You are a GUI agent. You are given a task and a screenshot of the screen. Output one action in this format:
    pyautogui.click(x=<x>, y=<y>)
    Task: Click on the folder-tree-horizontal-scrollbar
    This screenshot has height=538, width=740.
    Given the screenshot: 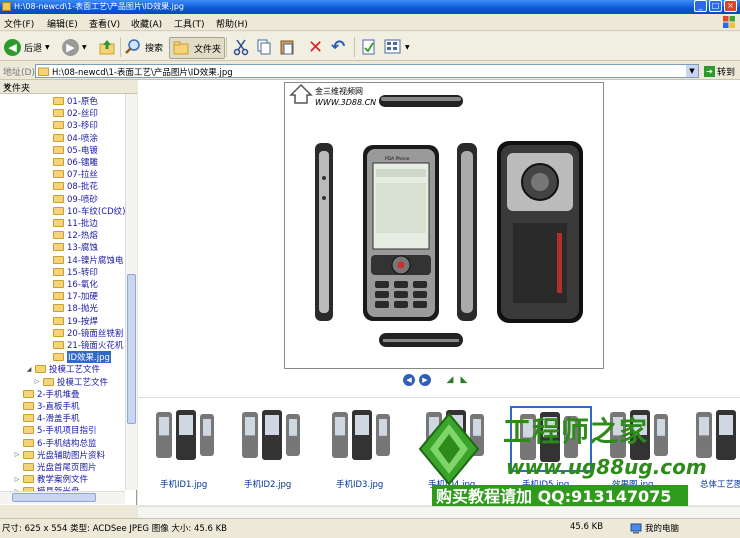 What is the action you would take?
    pyautogui.click(x=62, y=497)
    